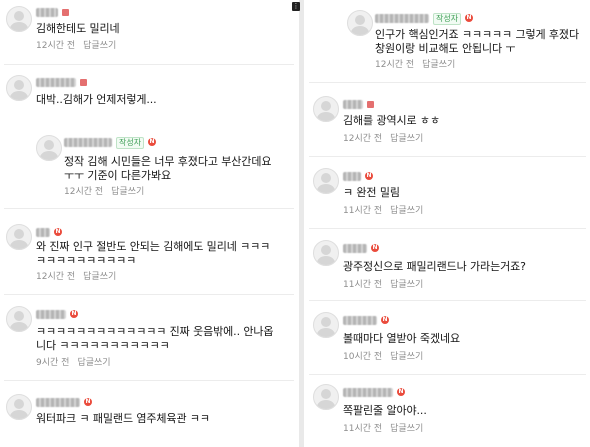 Image resolution: width=590 pixels, height=447 pixels. What do you see at coordinates (78, 28) in the screenshot?
I see `comment-text: 김해한테도 밀리네` at bounding box center [78, 28].